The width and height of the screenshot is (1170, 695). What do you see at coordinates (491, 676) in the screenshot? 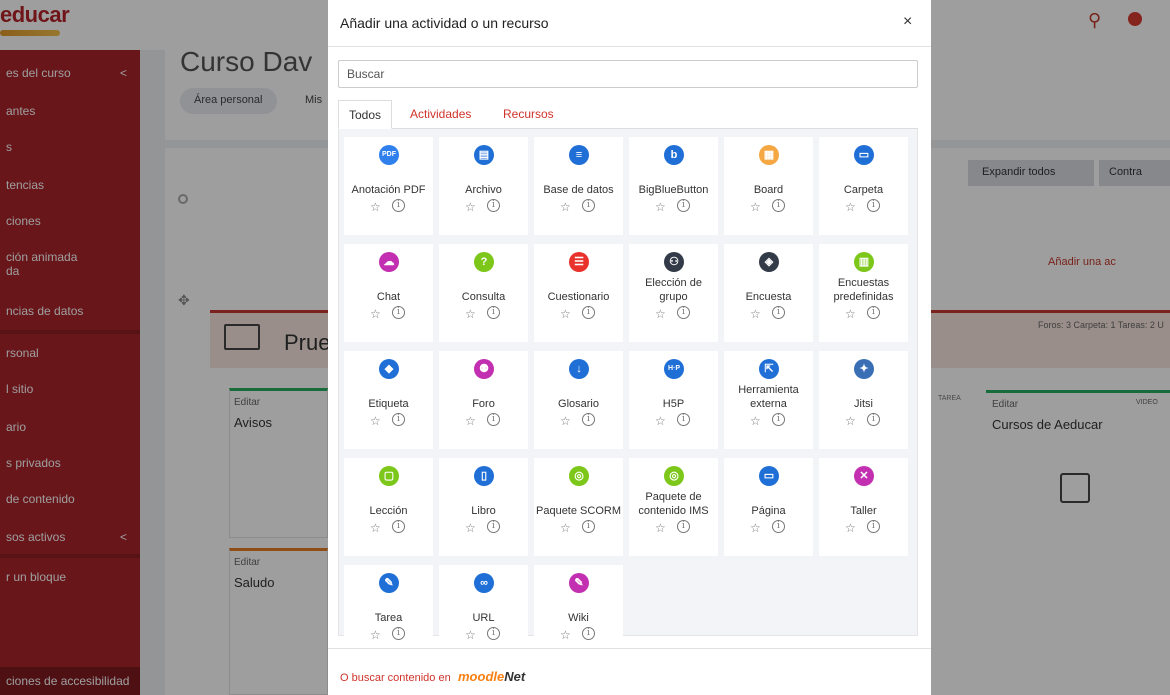
I see `moodlenet-logo: moodleNet` at bounding box center [491, 676].